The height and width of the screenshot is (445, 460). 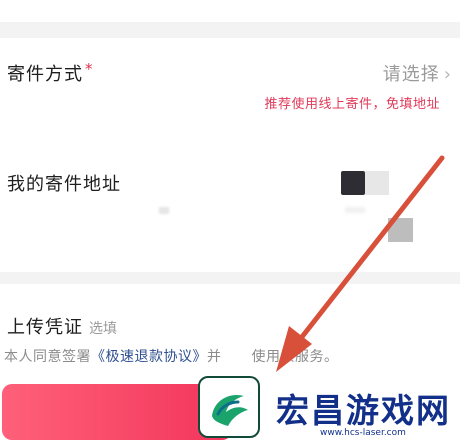 What do you see at coordinates (370, 250) in the screenshot?
I see `arrow-shaft` at bounding box center [370, 250].